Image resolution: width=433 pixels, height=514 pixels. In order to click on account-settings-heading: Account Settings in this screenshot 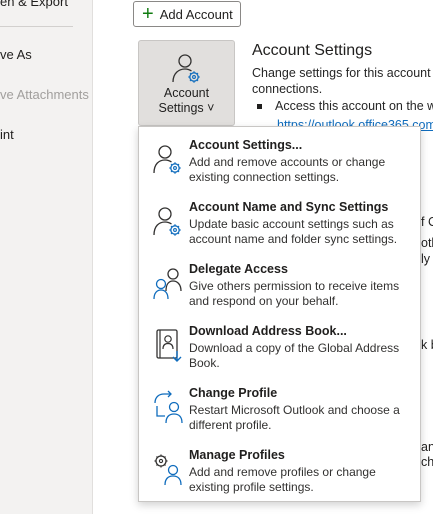, I will do `click(312, 50)`.